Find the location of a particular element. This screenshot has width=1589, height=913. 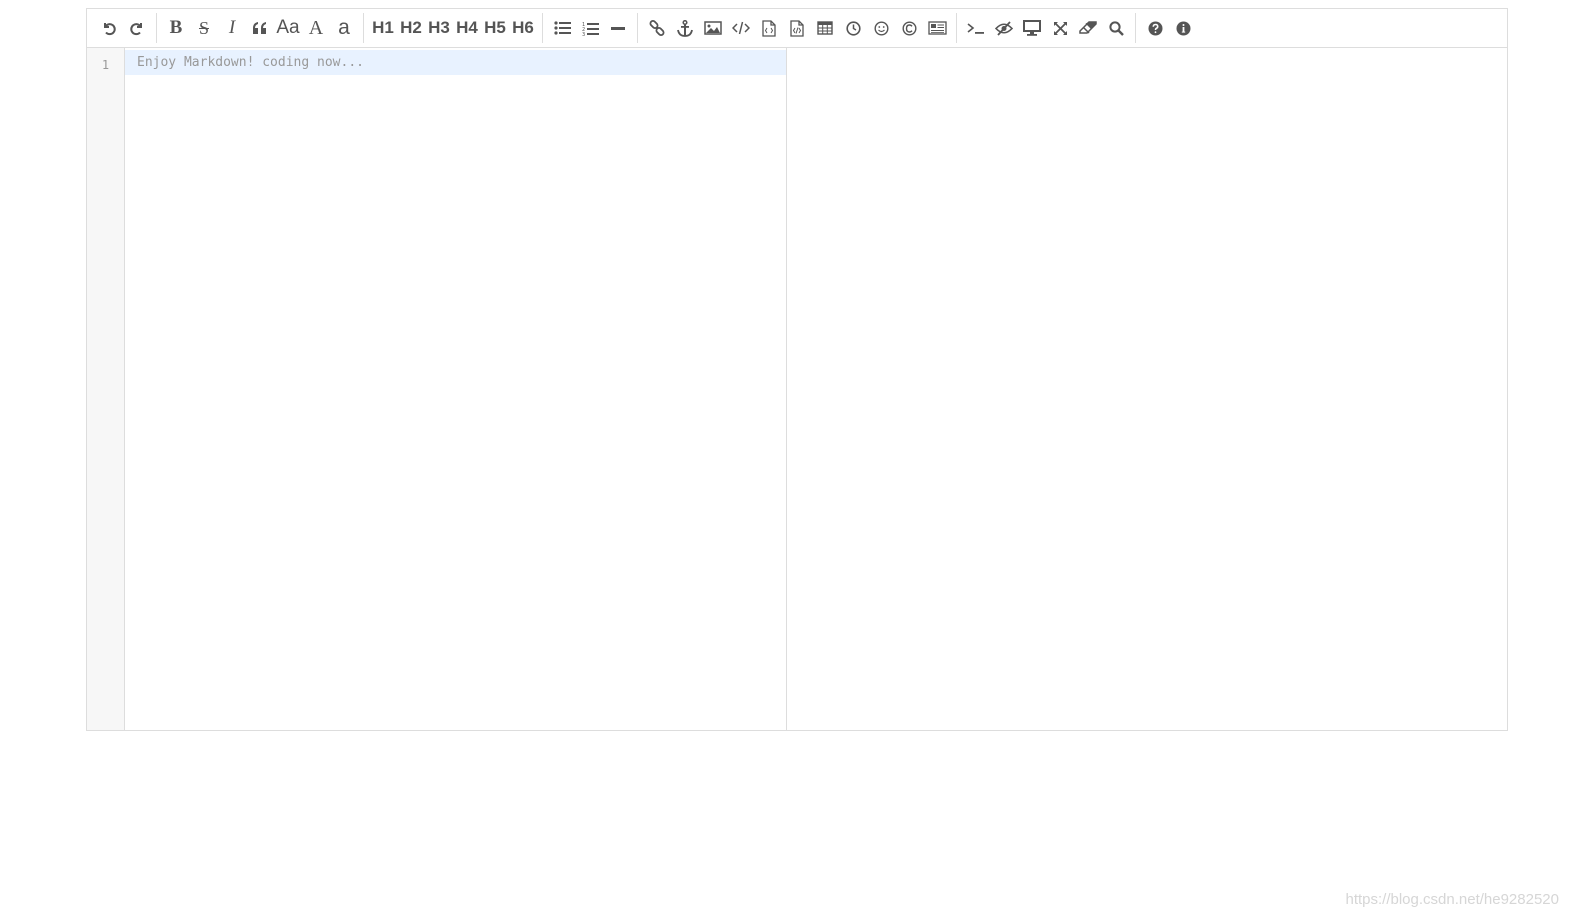

ordered-list-button: 123 is located at coordinates (590, 28).